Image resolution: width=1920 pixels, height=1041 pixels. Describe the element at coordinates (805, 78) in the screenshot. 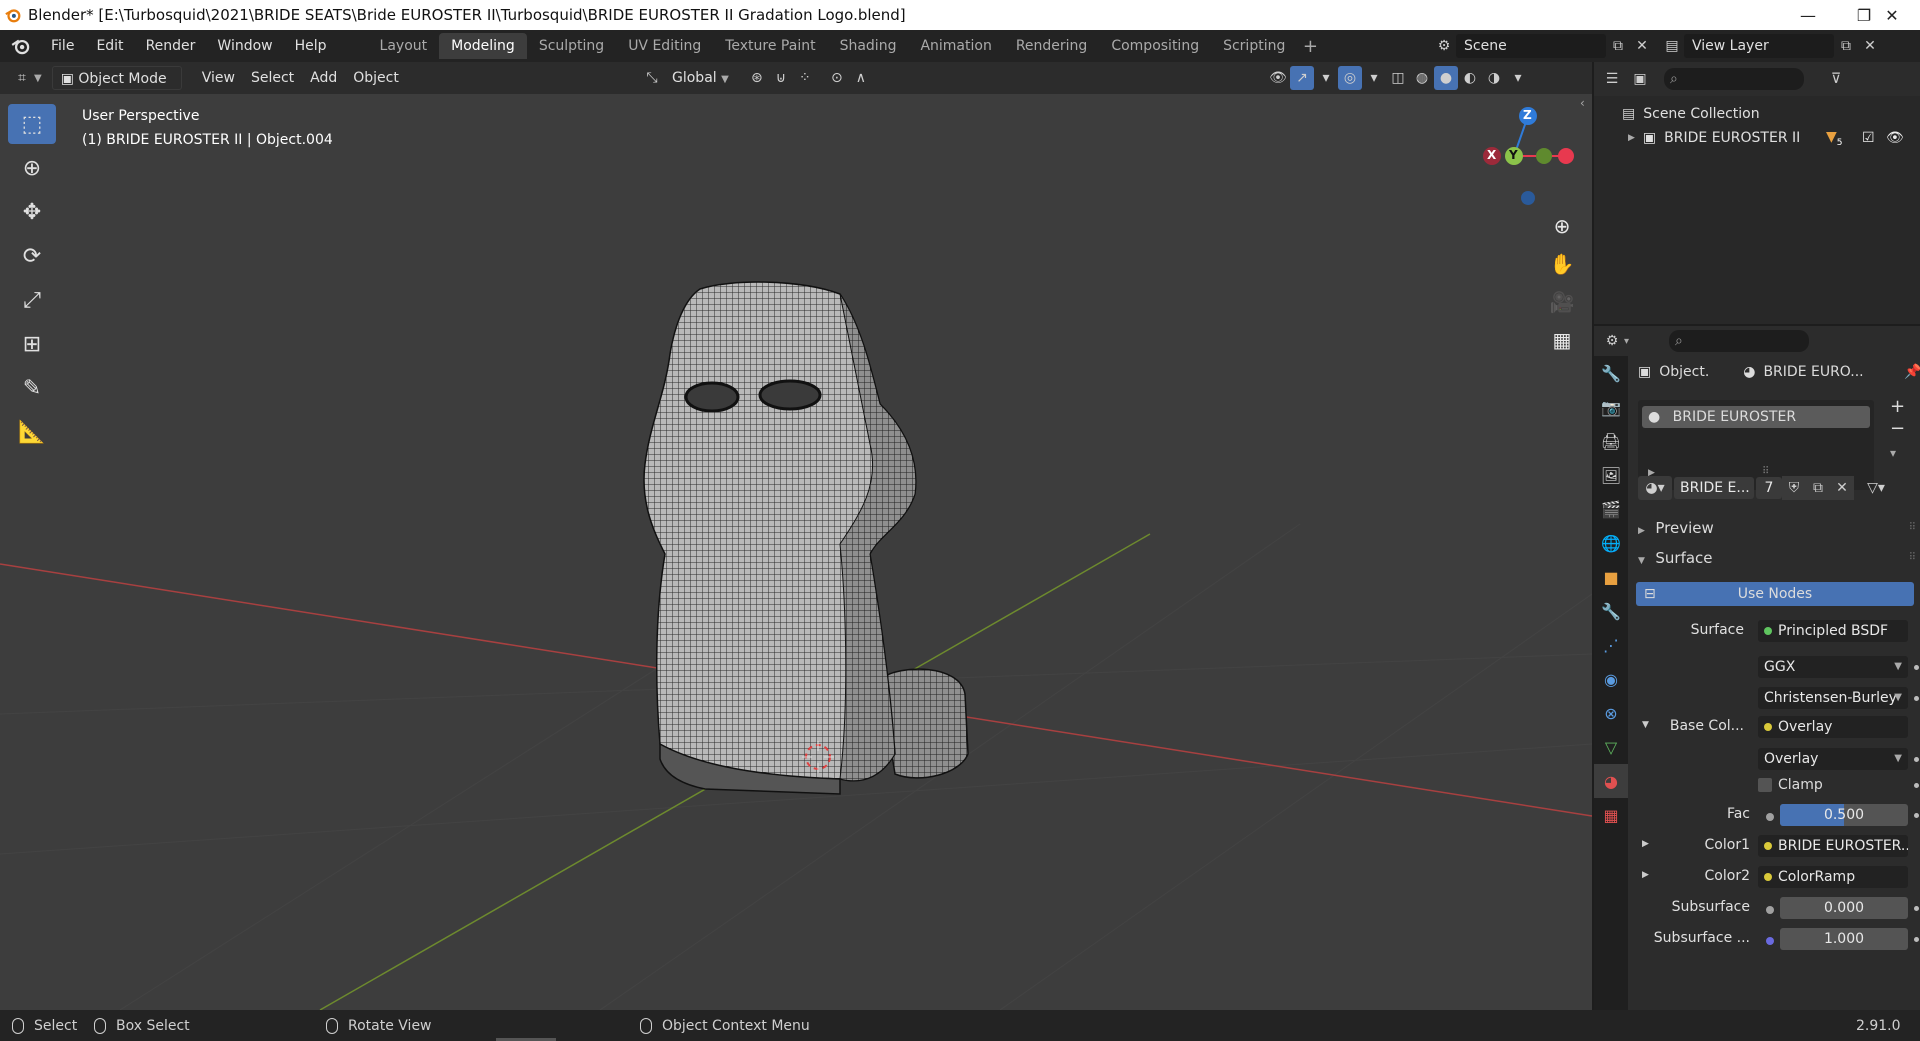

I see `snap-target-icon: ⁘` at that location.